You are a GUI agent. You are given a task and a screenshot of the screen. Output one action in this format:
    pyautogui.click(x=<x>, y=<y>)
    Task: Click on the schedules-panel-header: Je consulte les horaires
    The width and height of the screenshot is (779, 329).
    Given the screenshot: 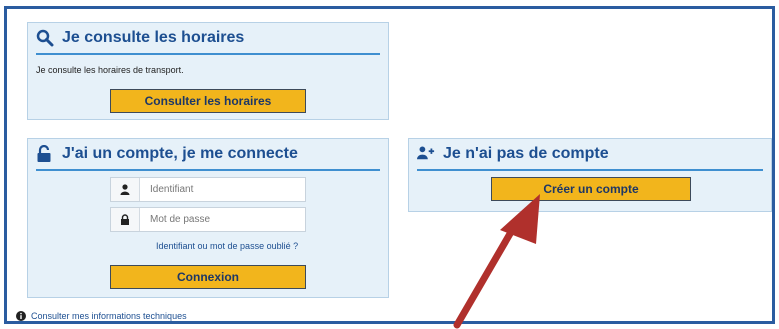 What is the action you would take?
    pyautogui.click(x=208, y=39)
    